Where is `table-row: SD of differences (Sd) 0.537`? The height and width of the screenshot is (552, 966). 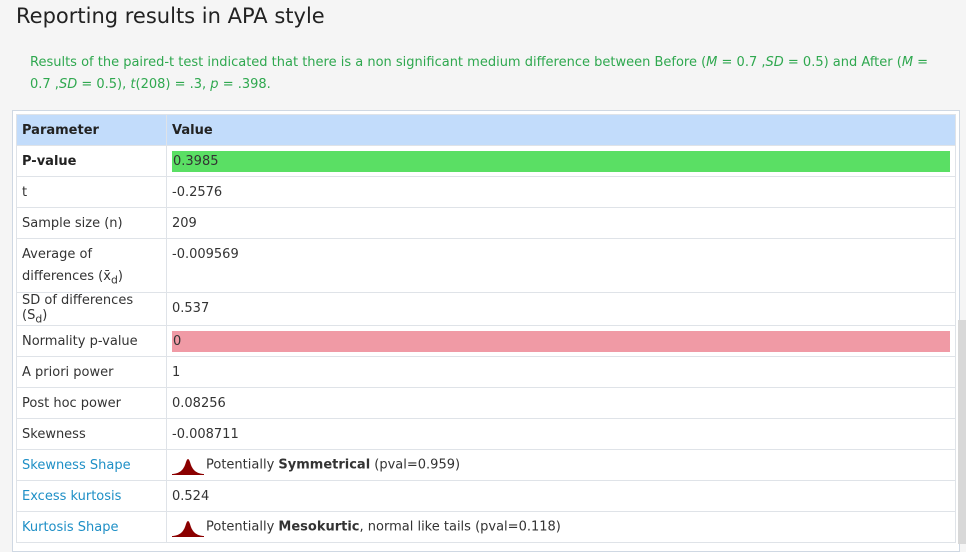 table-row: SD of differences (Sd) 0.537 is located at coordinates (486, 309).